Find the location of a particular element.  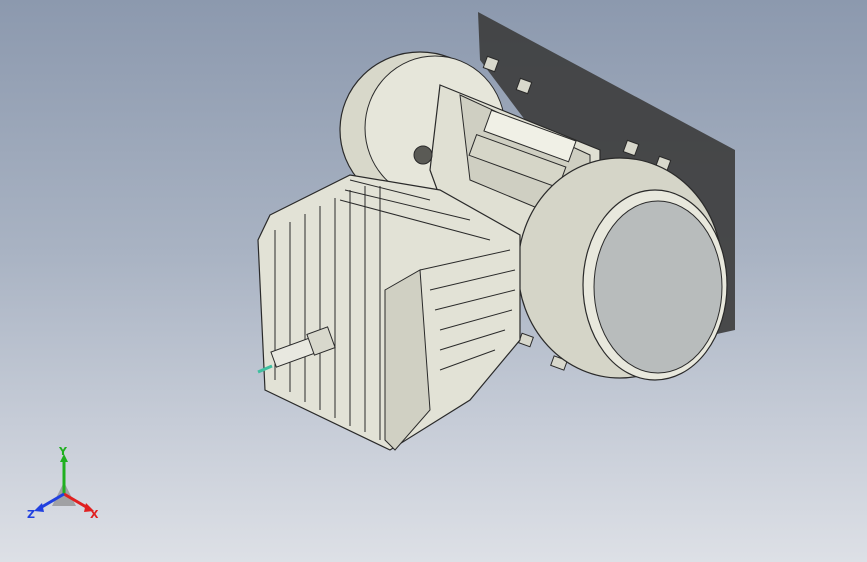

y-axis-label: Y is located at coordinates (63, 452).